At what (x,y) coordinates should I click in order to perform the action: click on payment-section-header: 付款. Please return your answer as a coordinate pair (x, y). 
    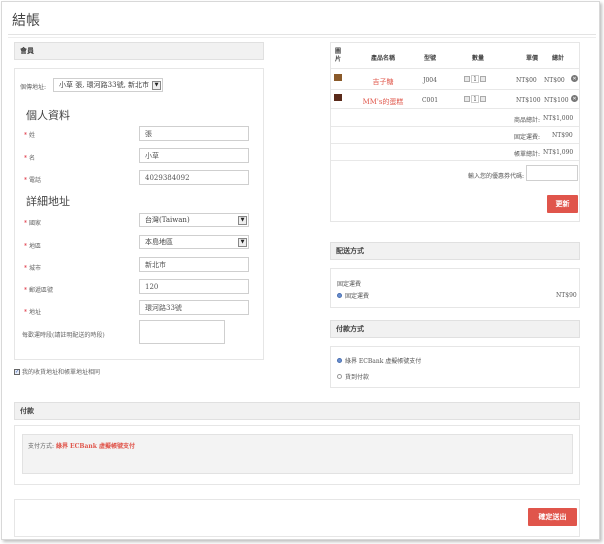
    Looking at the image, I should click on (297, 411).